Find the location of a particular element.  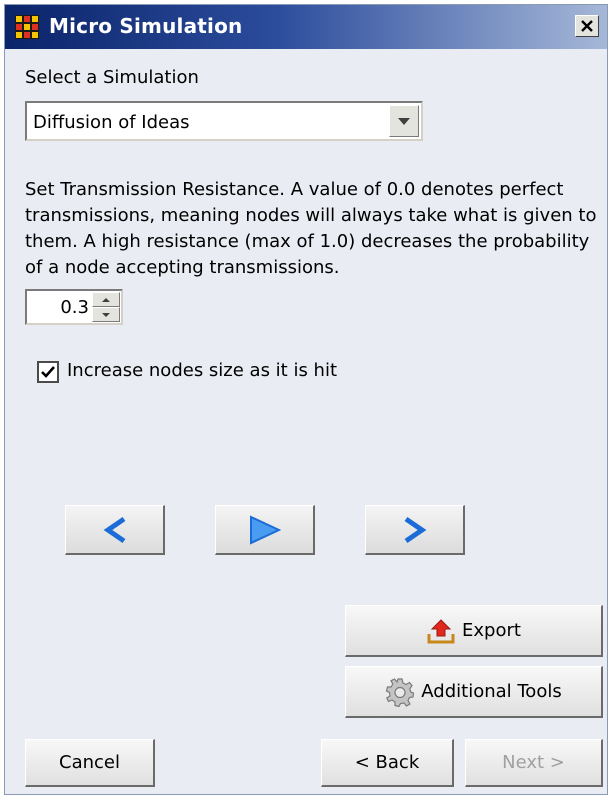

spinner-increment-button is located at coordinates (106, 299).